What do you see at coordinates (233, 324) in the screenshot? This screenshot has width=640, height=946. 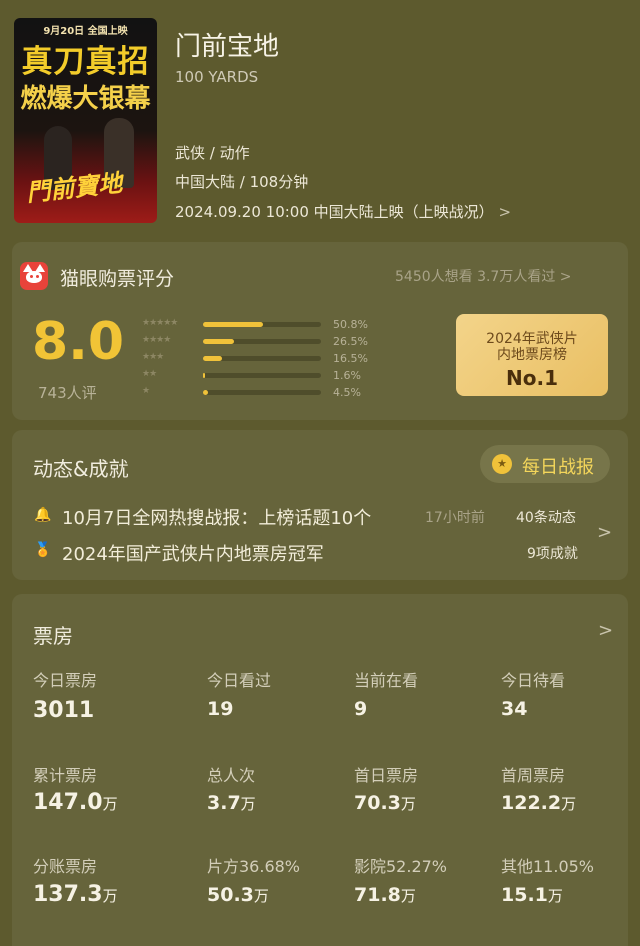 I see `rating-bar-5-fill` at bounding box center [233, 324].